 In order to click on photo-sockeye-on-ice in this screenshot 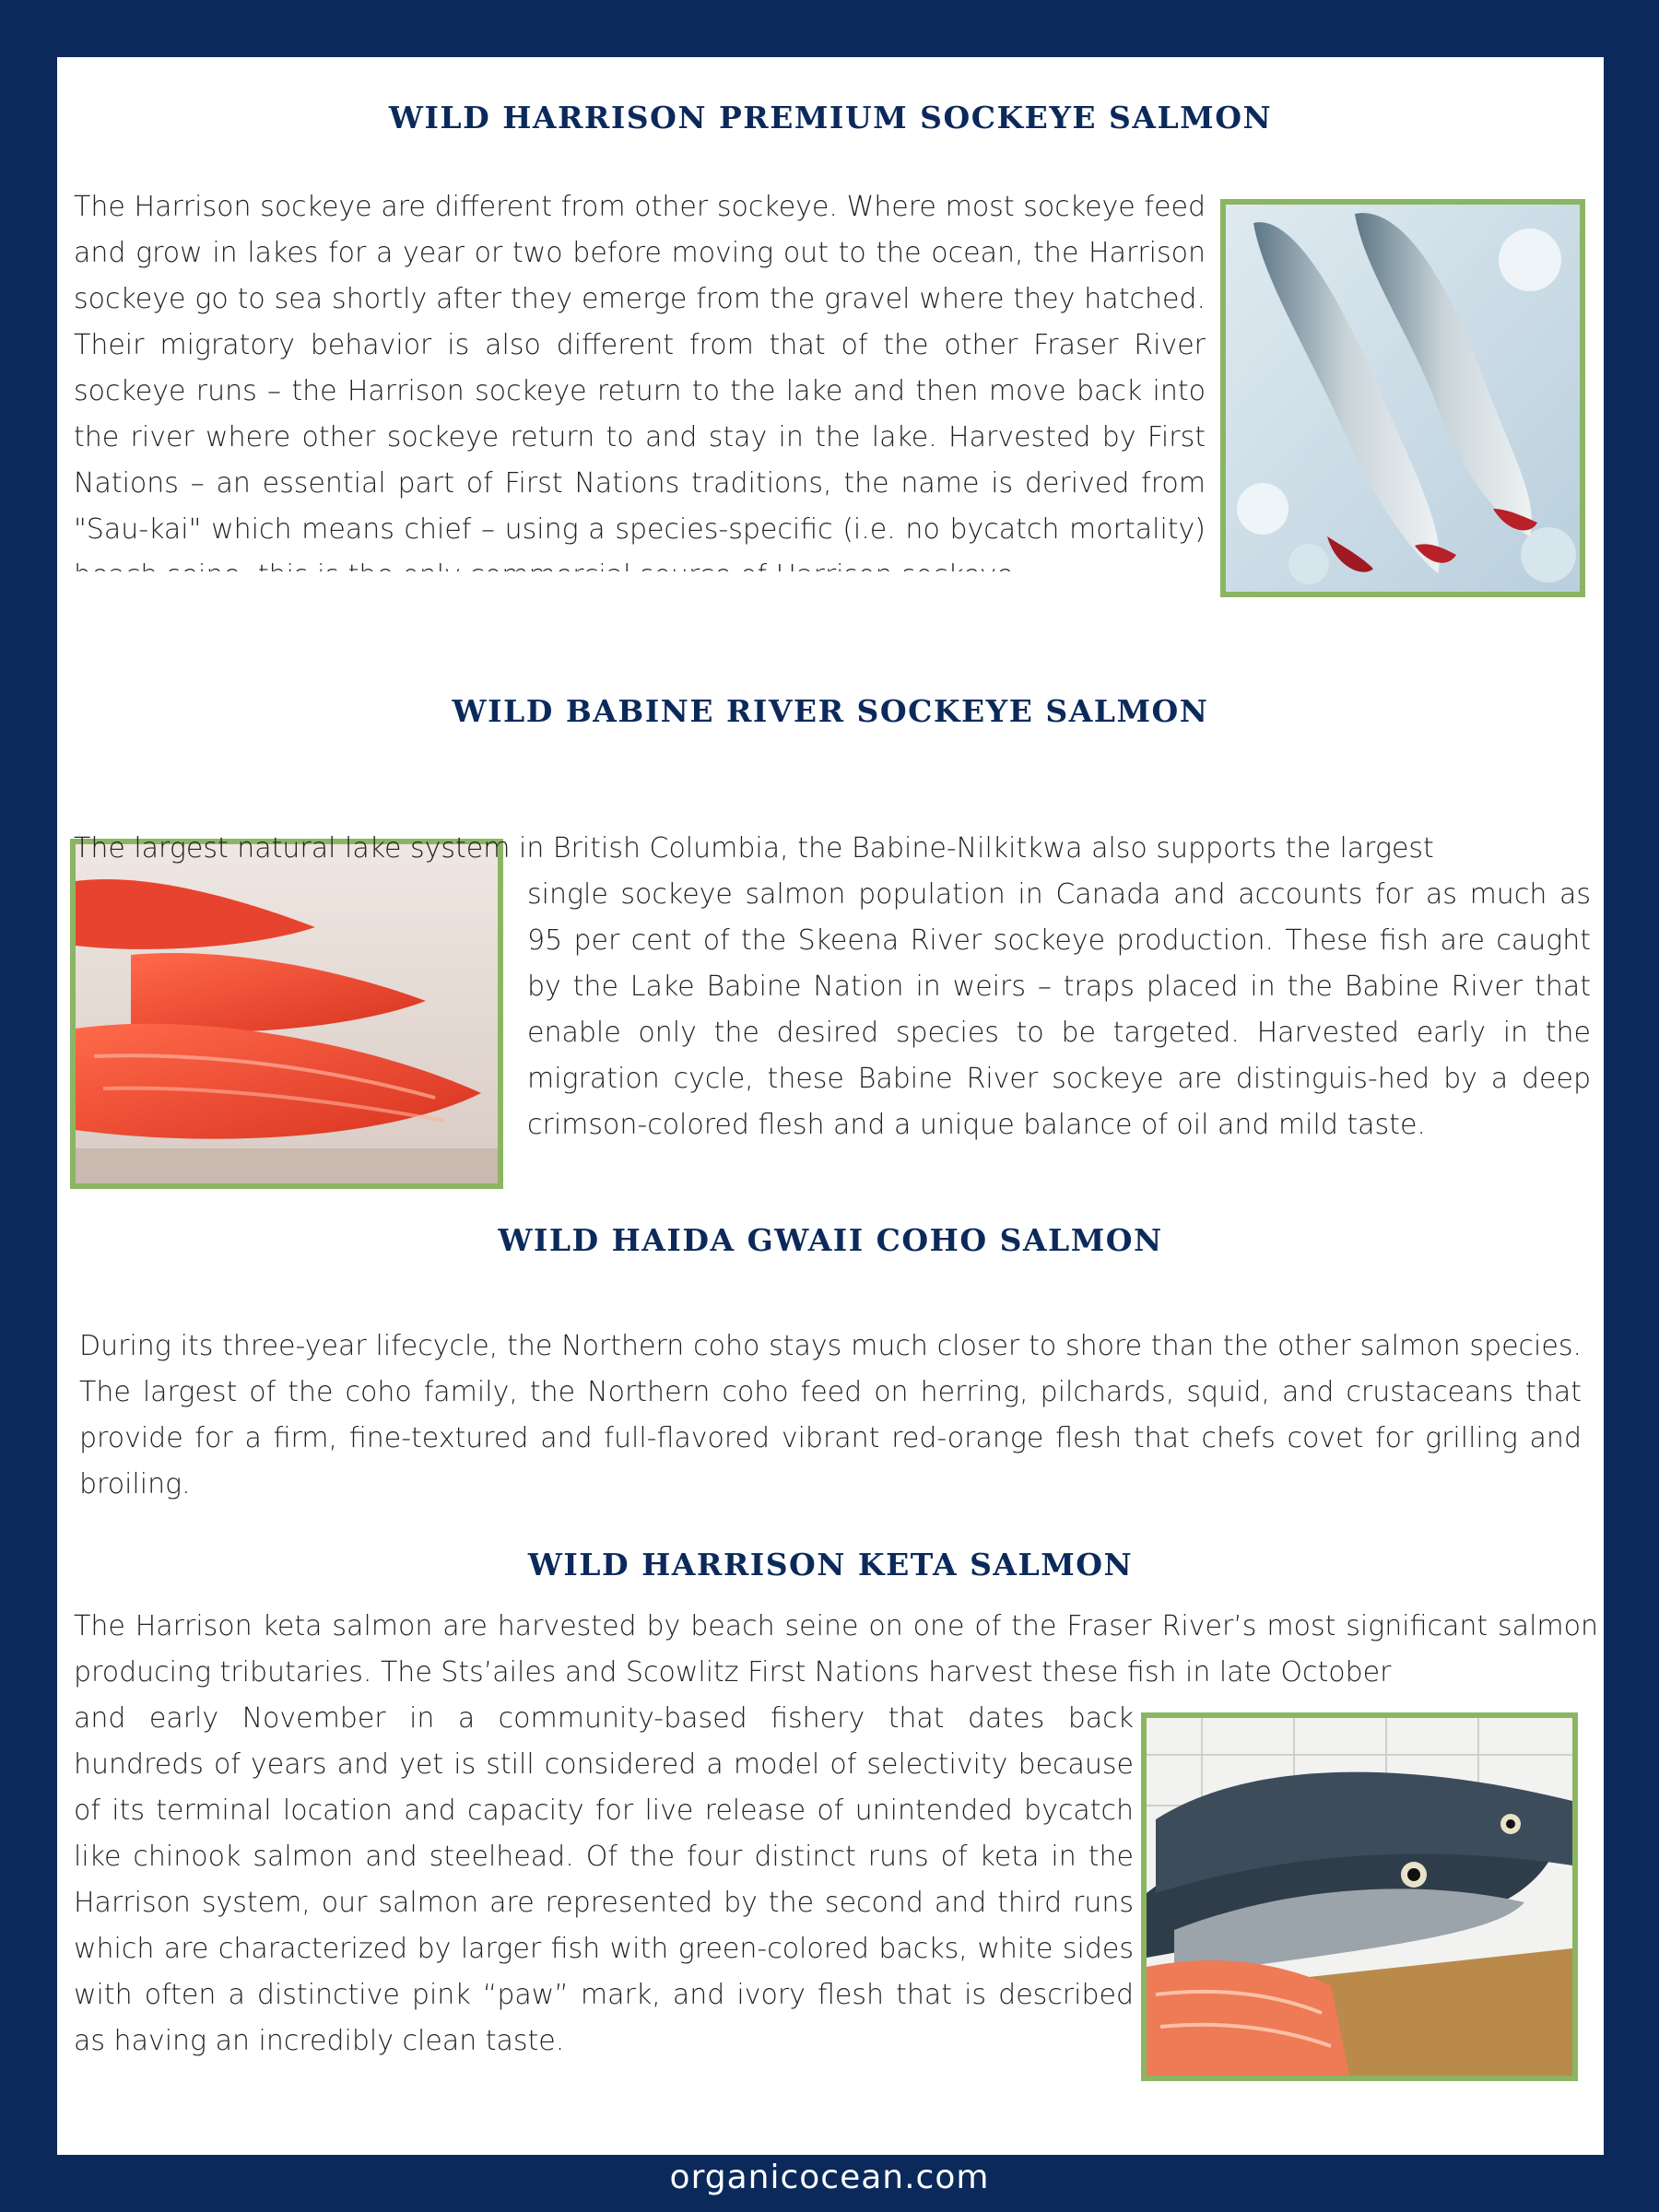, I will do `click(1402, 398)`.